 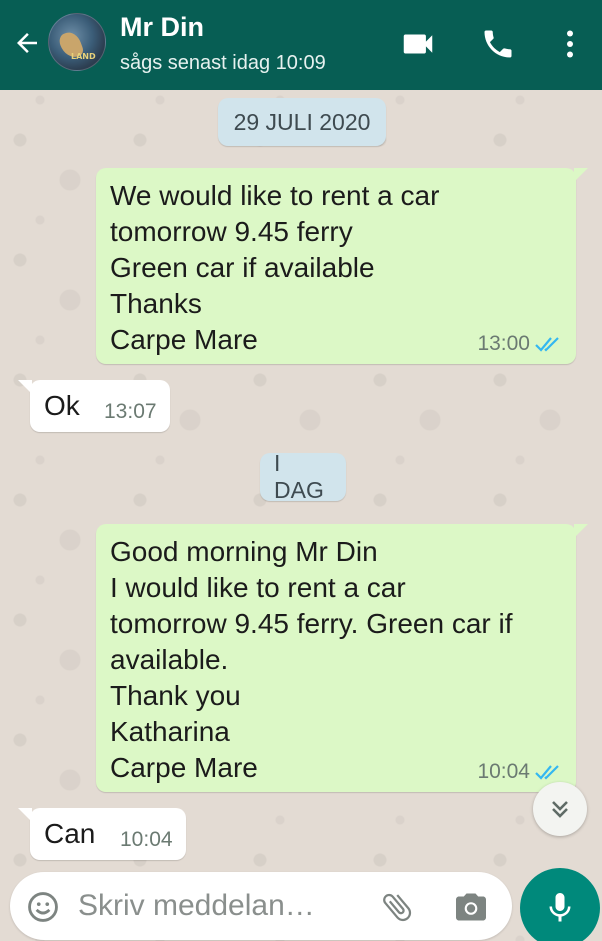 I want to click on videocam-icon, so click(x=418, y=44).